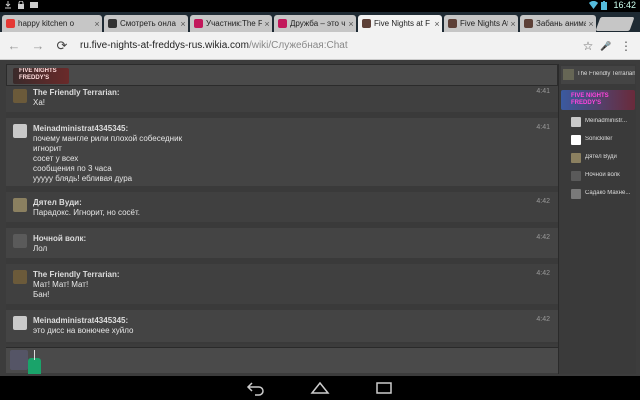 The height and width of the screenshot is (400, 640). Describe the element at coordinates (83, 178) in the screenshot. I see `message-text: ууууу блядь! ебливая дура` at that location.